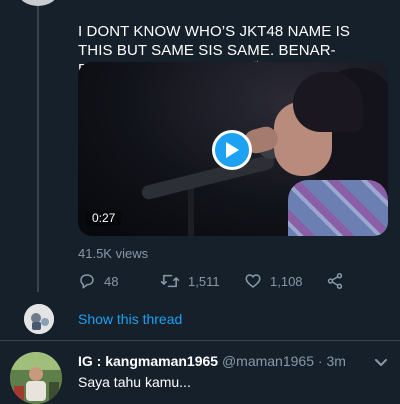  Describe the element at coordinates (200, 340) in the screenshot. I see `tweet-divider` at that location.